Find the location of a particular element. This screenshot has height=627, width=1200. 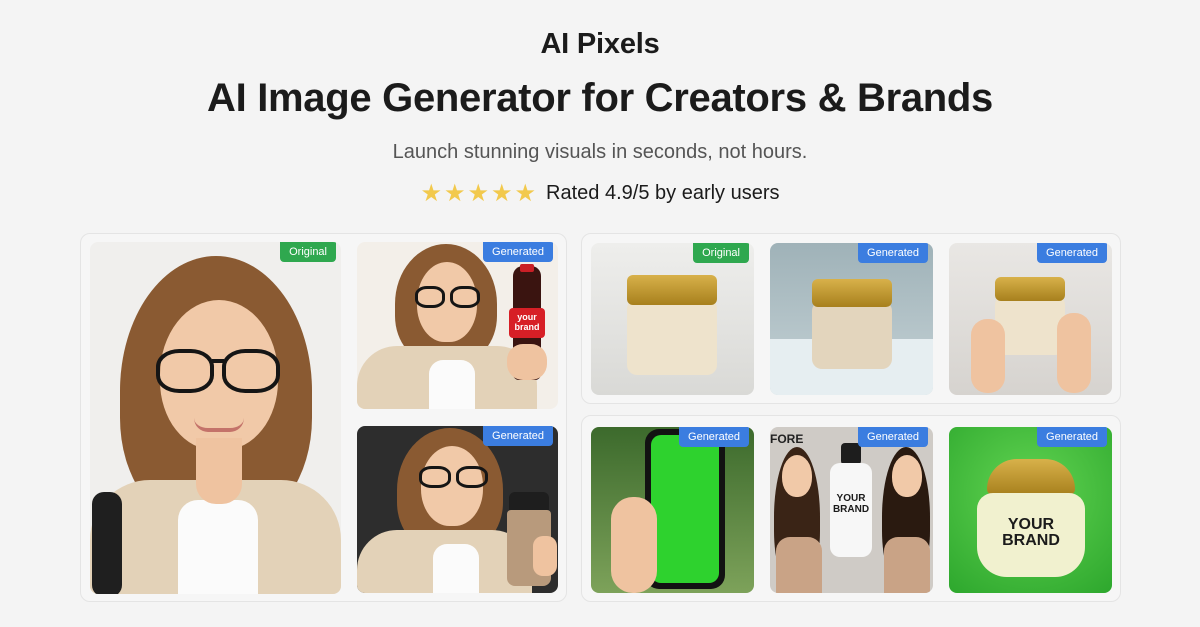

jar-label-line2: BRAND is located at coordinates (1031, 540).